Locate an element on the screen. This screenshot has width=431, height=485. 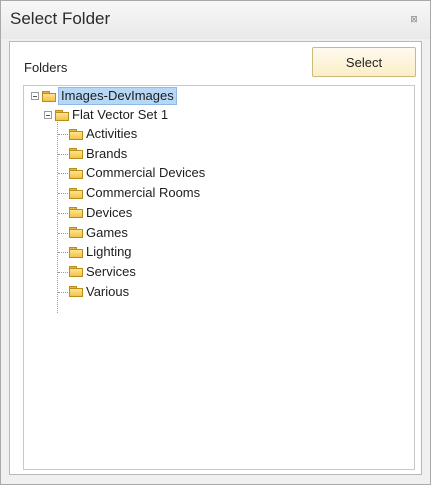
tree-node-label: Activities is located at coordinates (112, 133).